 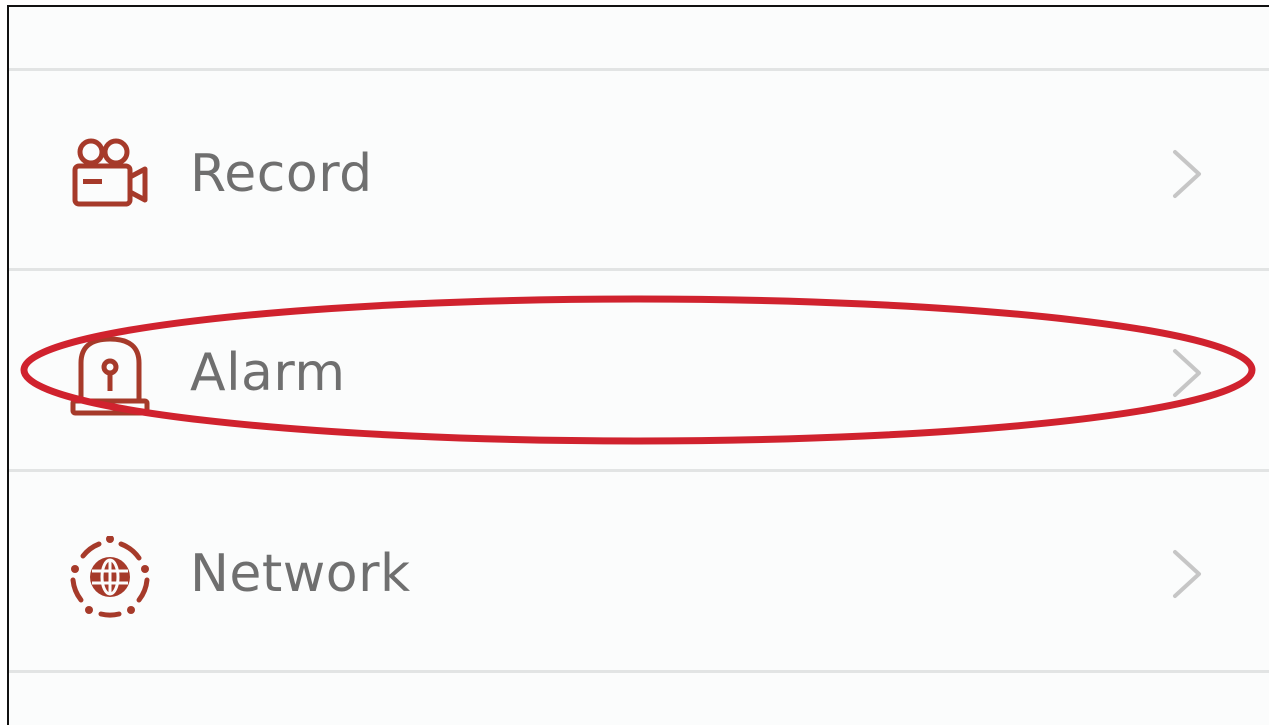 What do you see at coordinates (268, 373) in the screenshot?
I see `menu-item-label: Alarm` at bounding box center [268, 373].